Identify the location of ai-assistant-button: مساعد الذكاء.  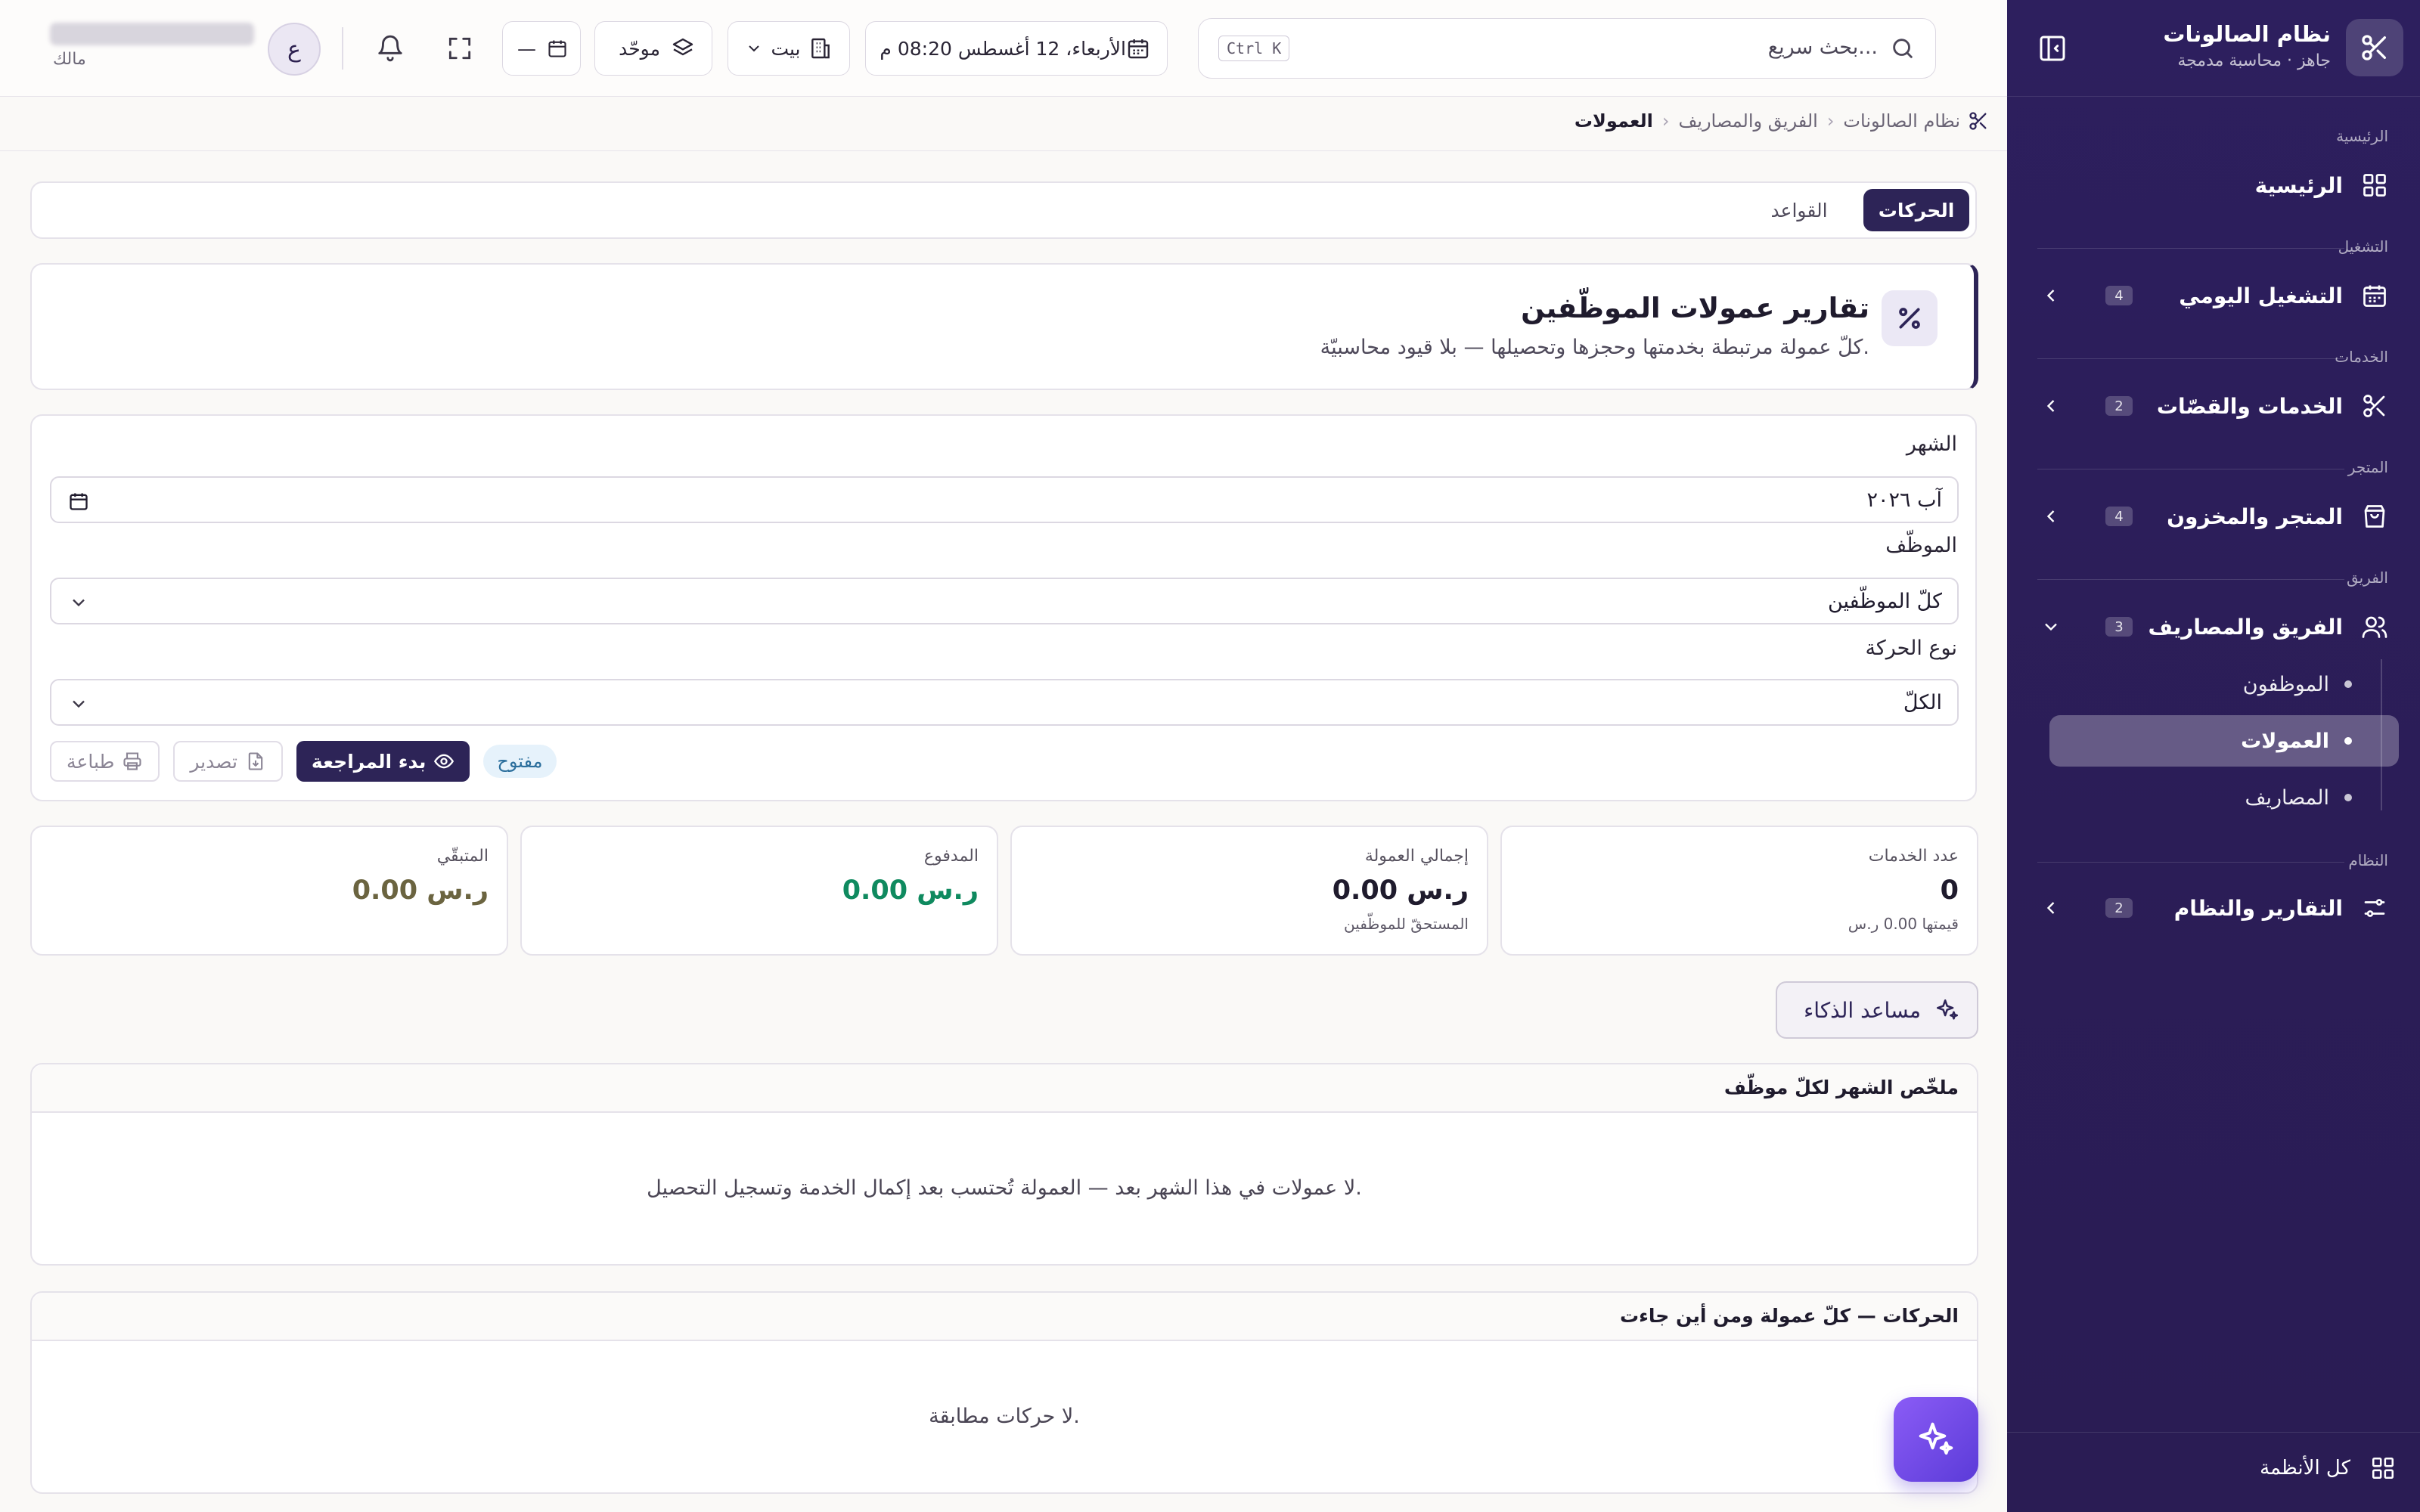
(1877, 1010).